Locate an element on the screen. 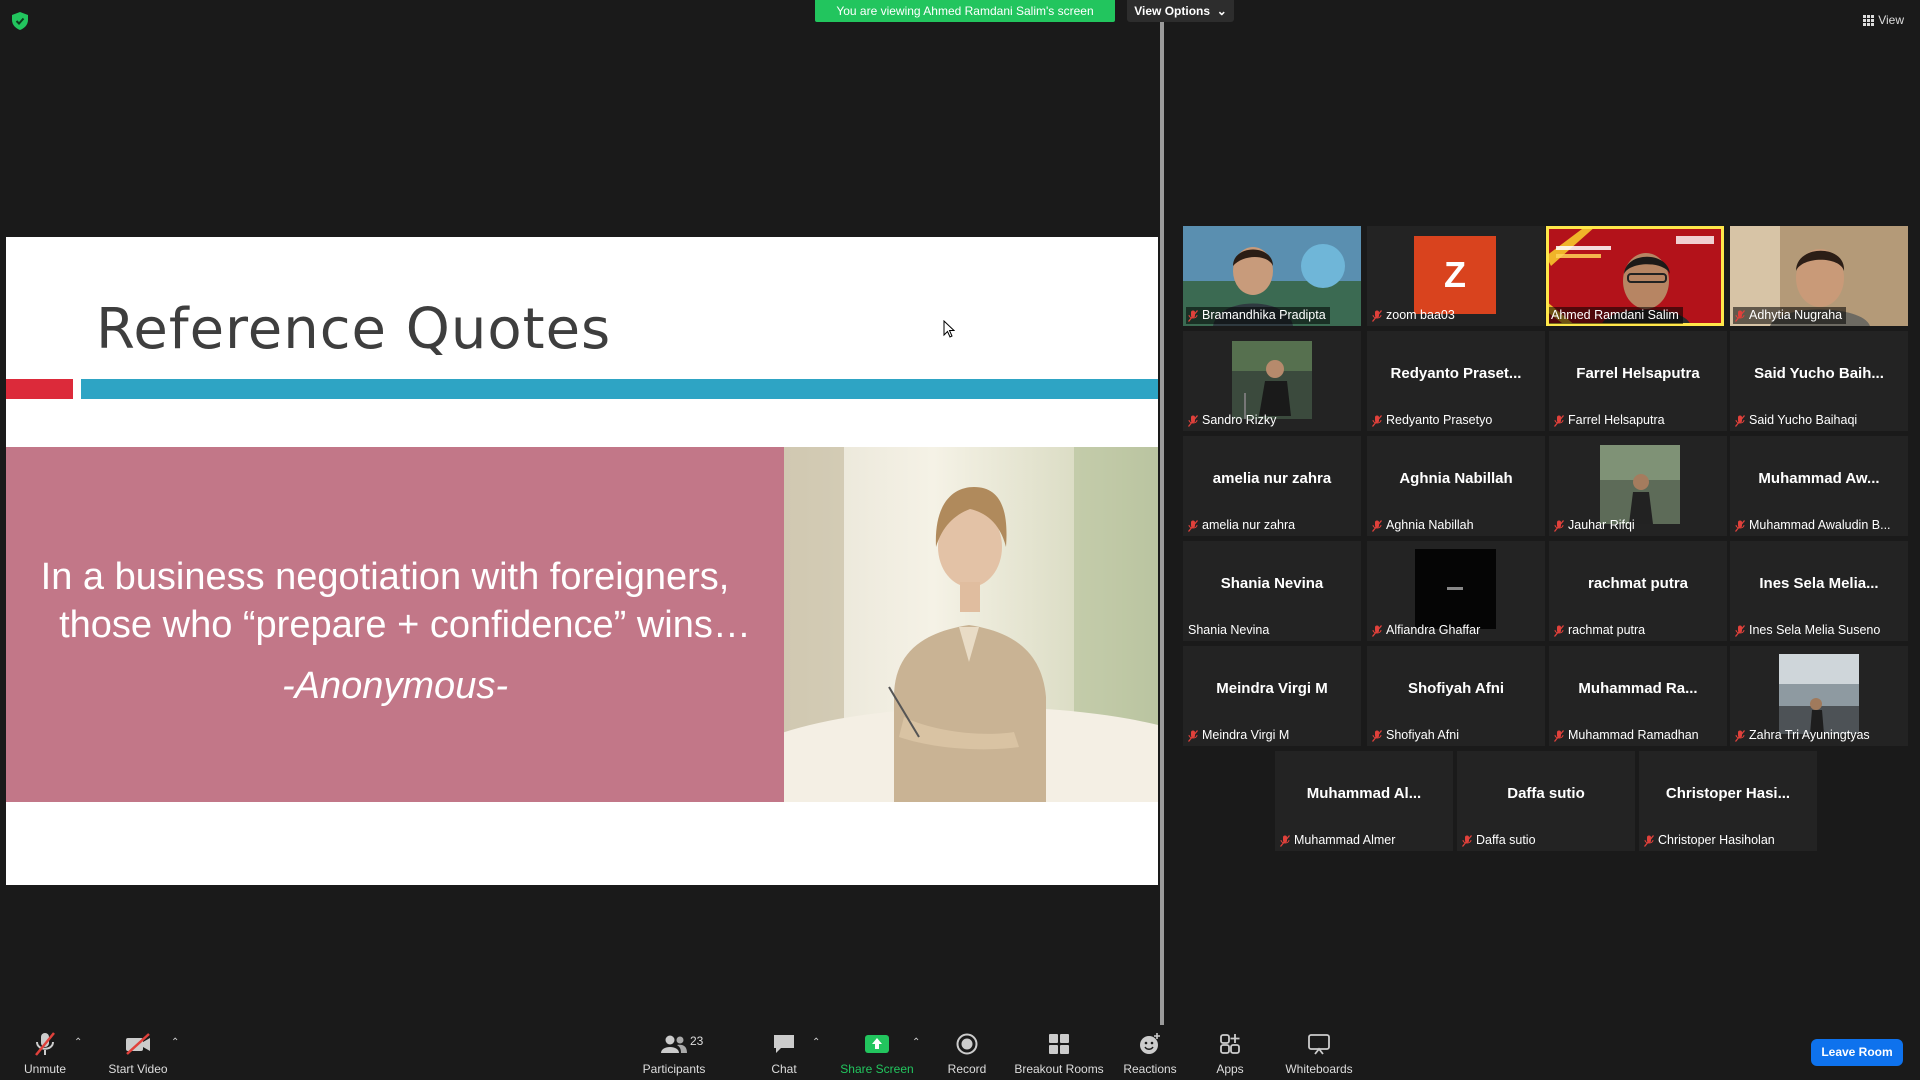 The image size is (1920, 1080). unmute-label: Unmute is located at coordinates (45, 1069).